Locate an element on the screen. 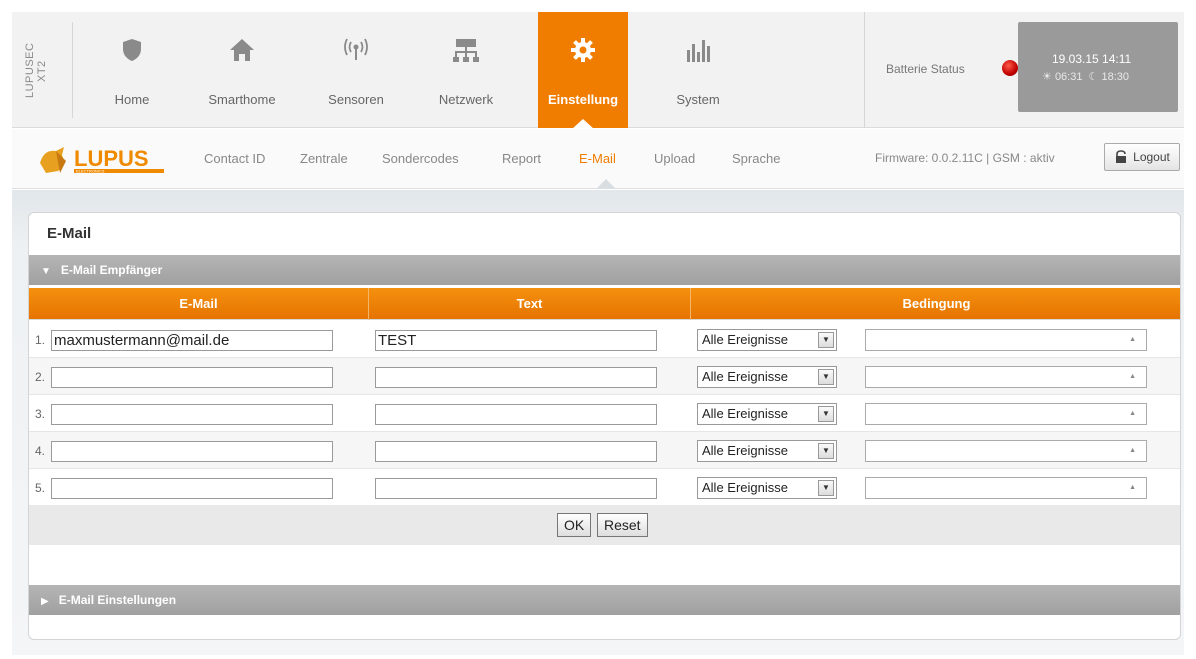  row-number: 4. is located at coordinates (40, 451).